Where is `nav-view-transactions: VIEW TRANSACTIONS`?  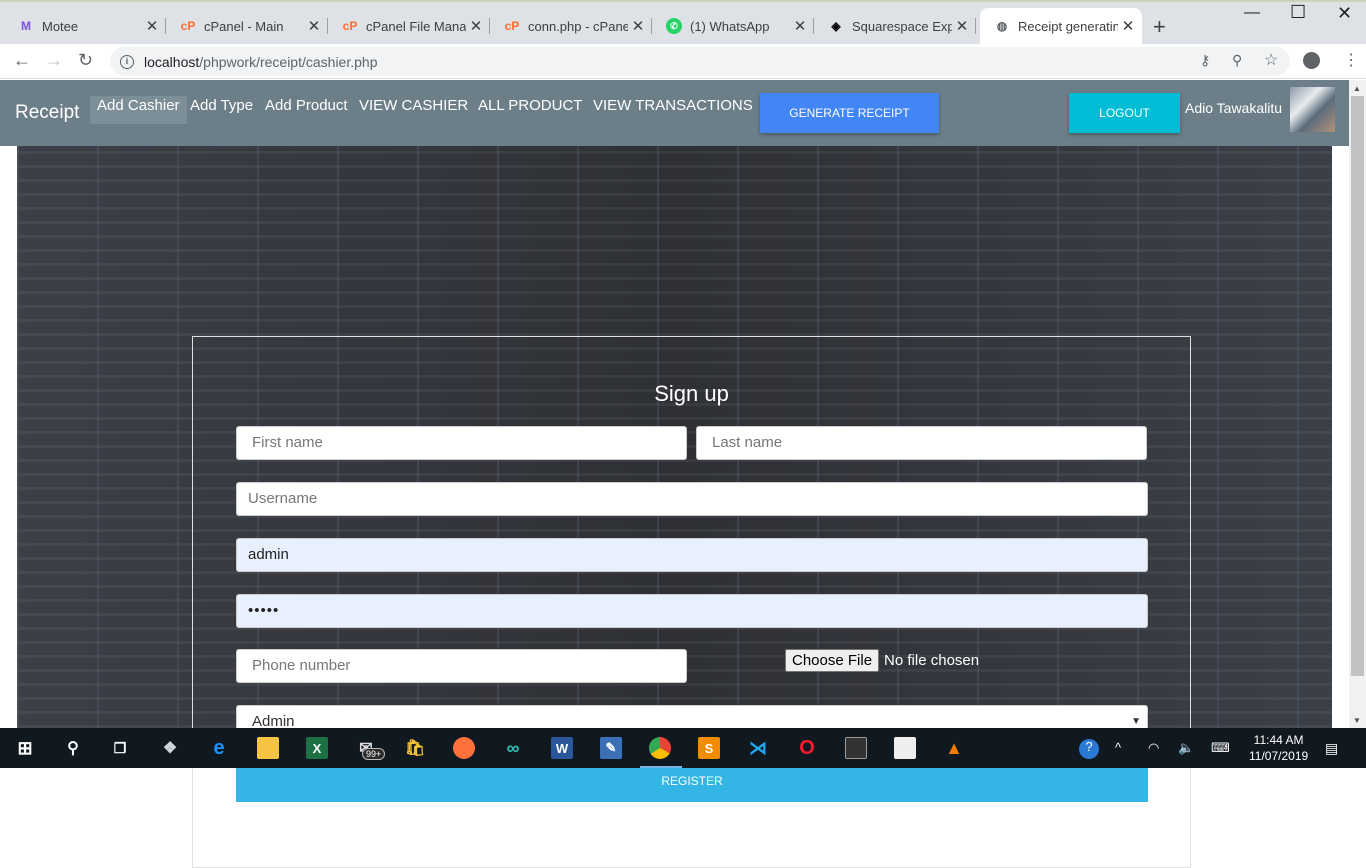 nav-view-transactions: VIEW TRANSACTIONS is located at coordinates (673, 110).